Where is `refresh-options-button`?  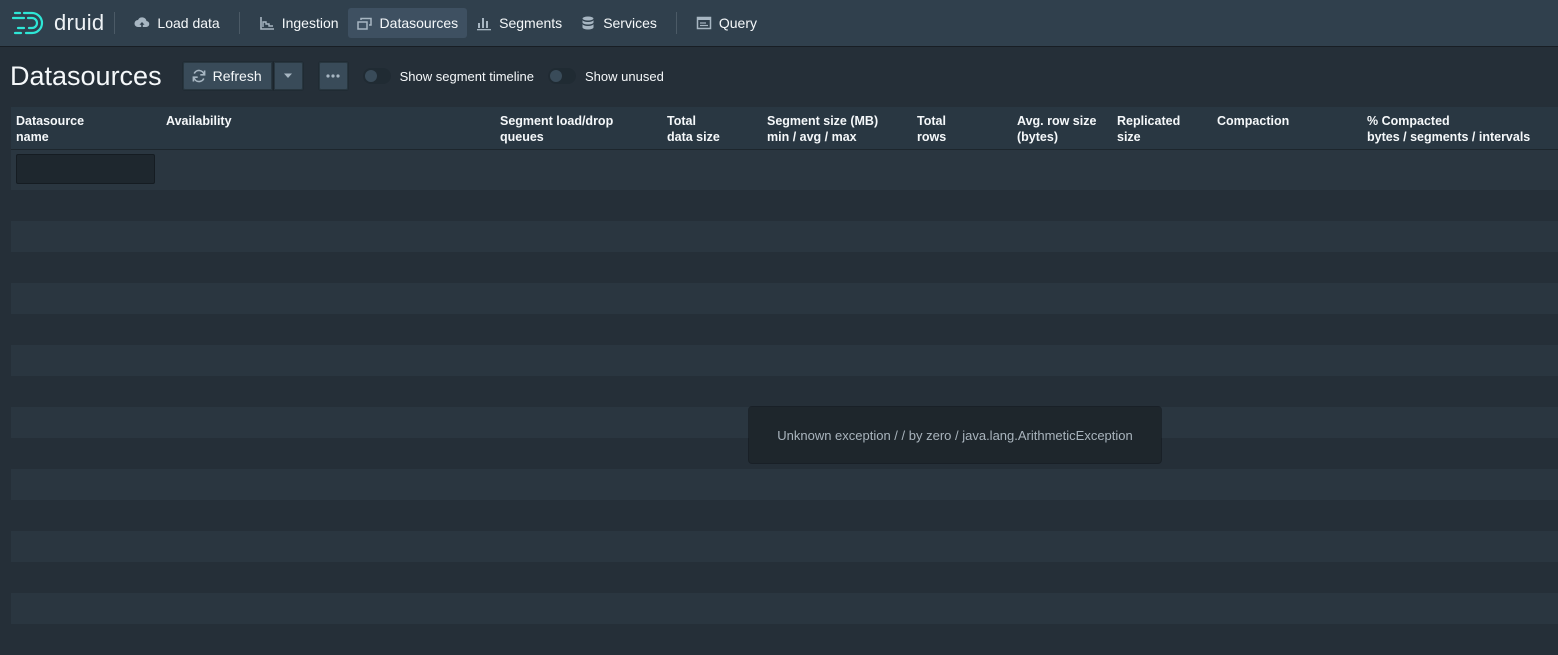
refresh-options-button is located at coordinates (288, 76).